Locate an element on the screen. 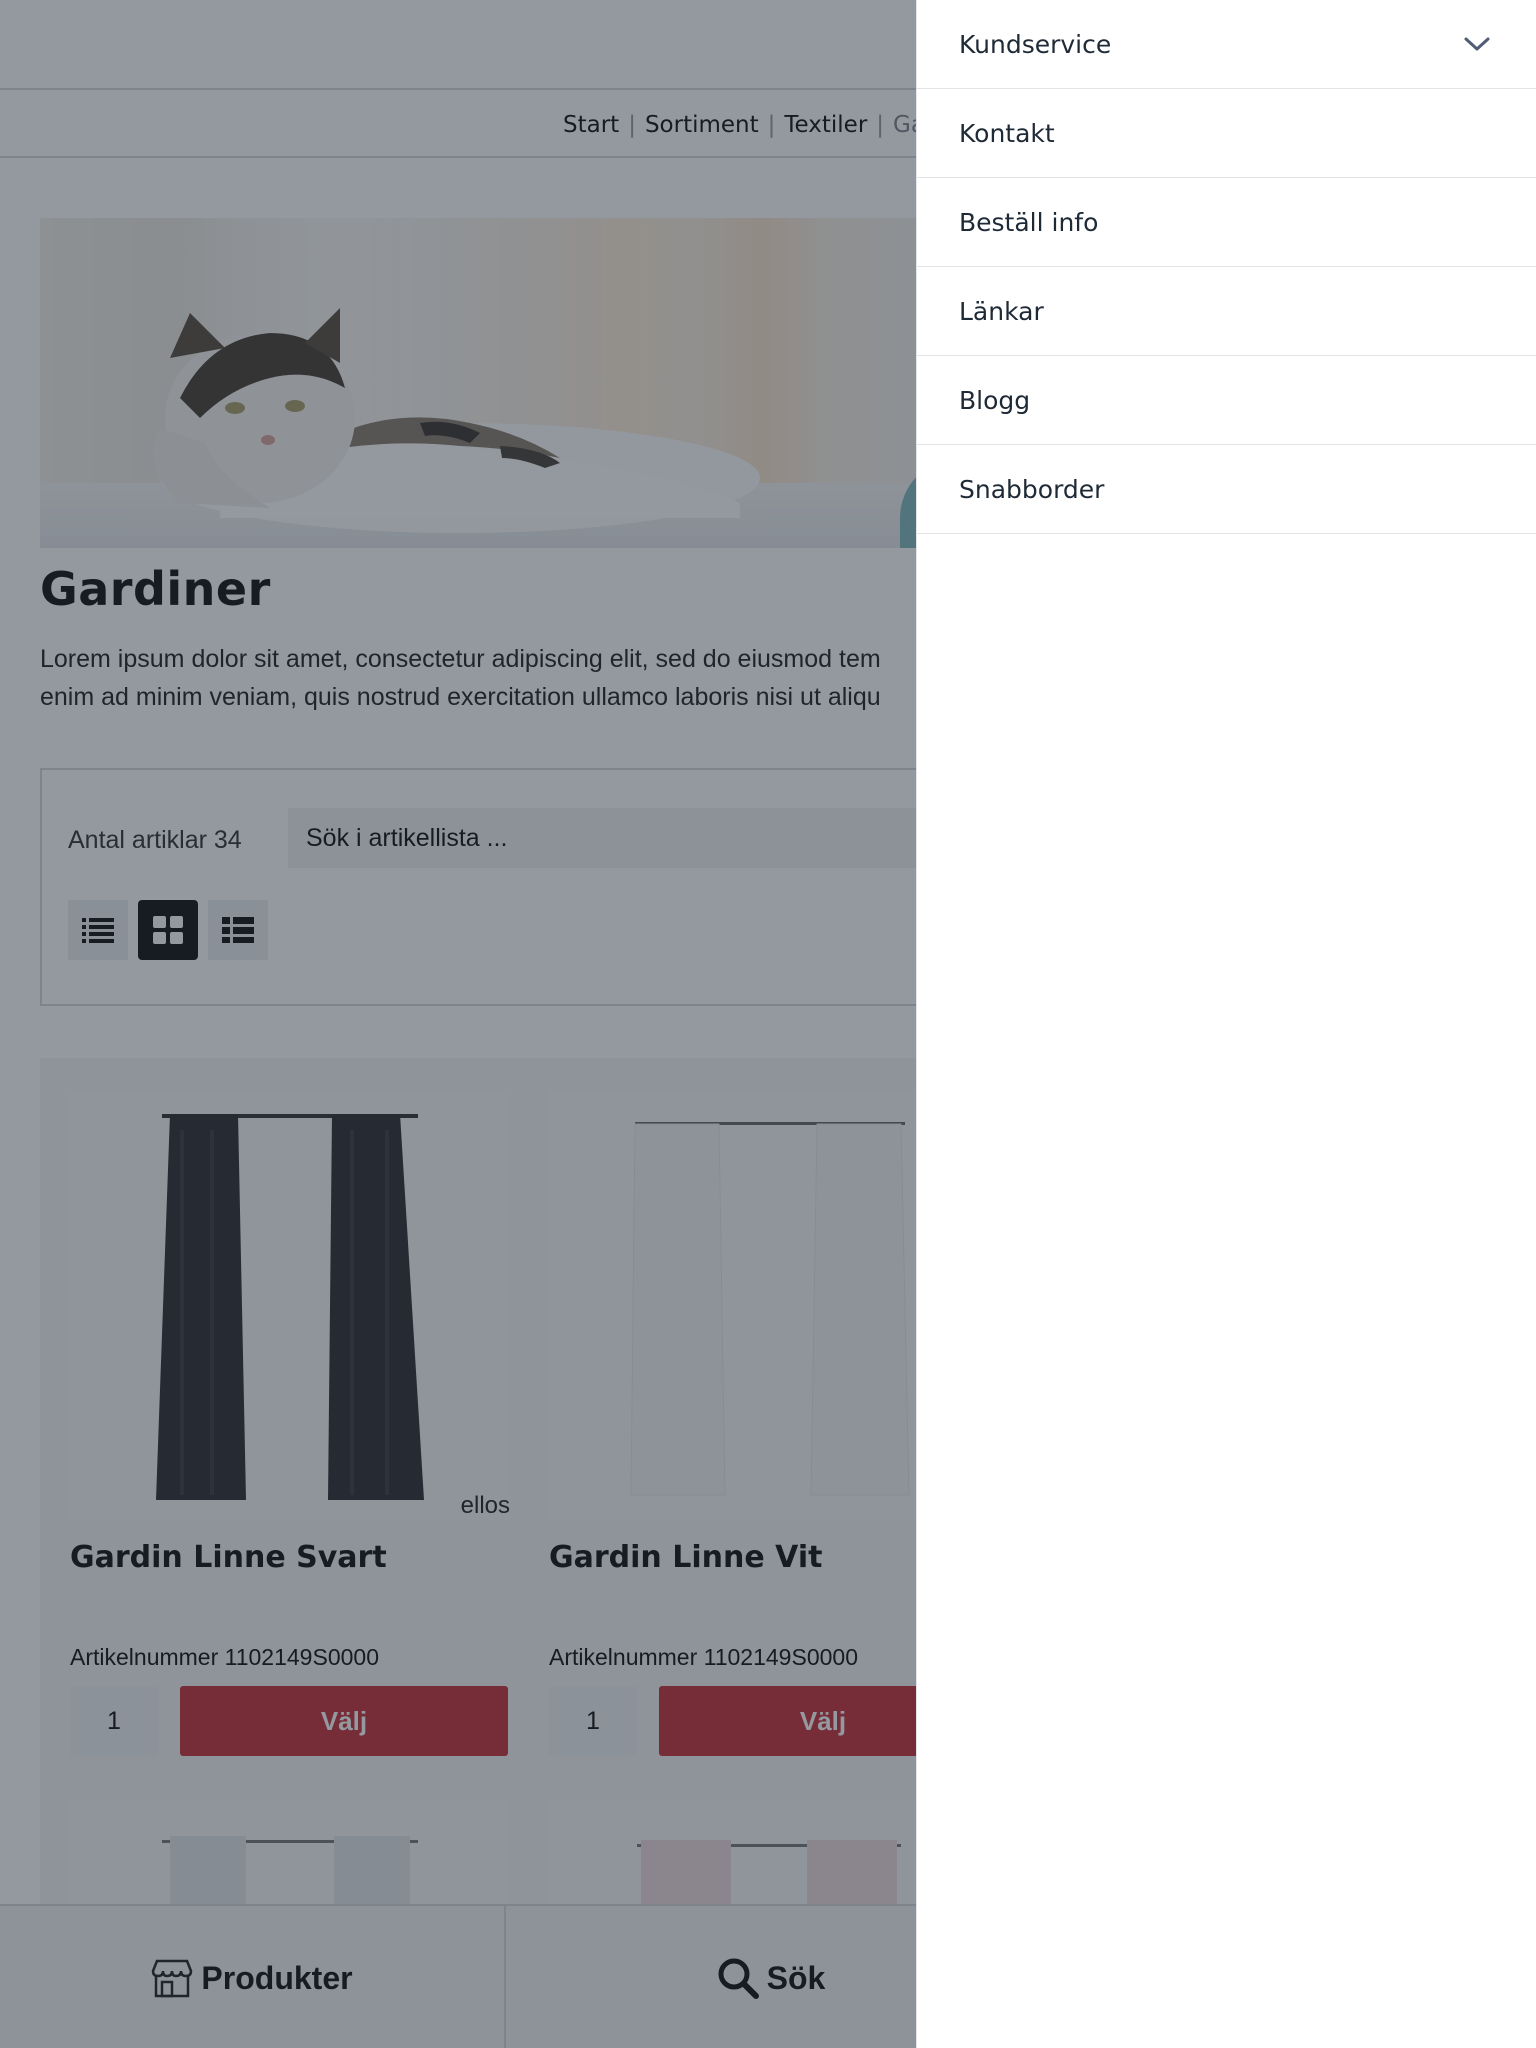  menu-item-snabborder: Snabborder is located at coordinates (1226, 489).